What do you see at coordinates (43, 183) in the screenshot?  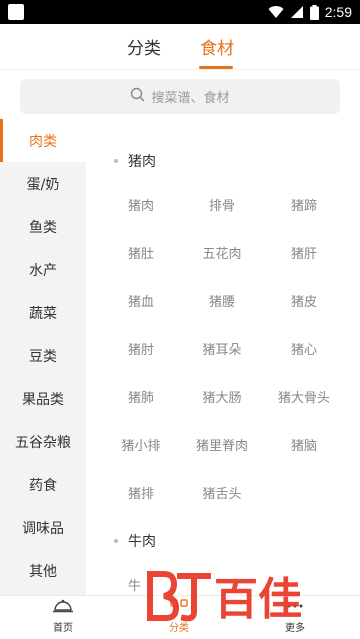 I see `sidebar-item-egg-dairy: 蛋/奶` at bounding box center [43, 183].